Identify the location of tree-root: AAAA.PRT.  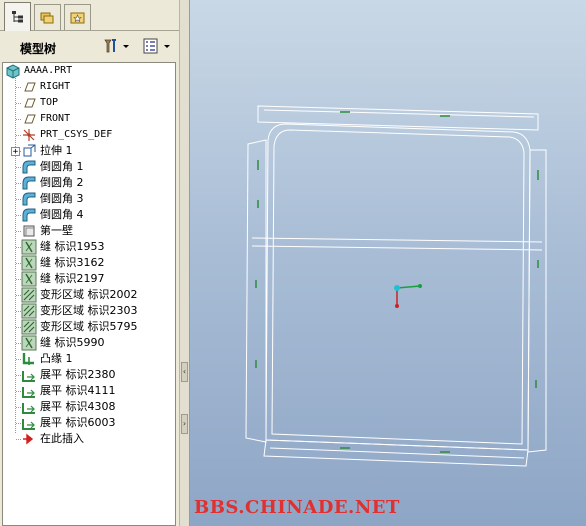
(38, 71).